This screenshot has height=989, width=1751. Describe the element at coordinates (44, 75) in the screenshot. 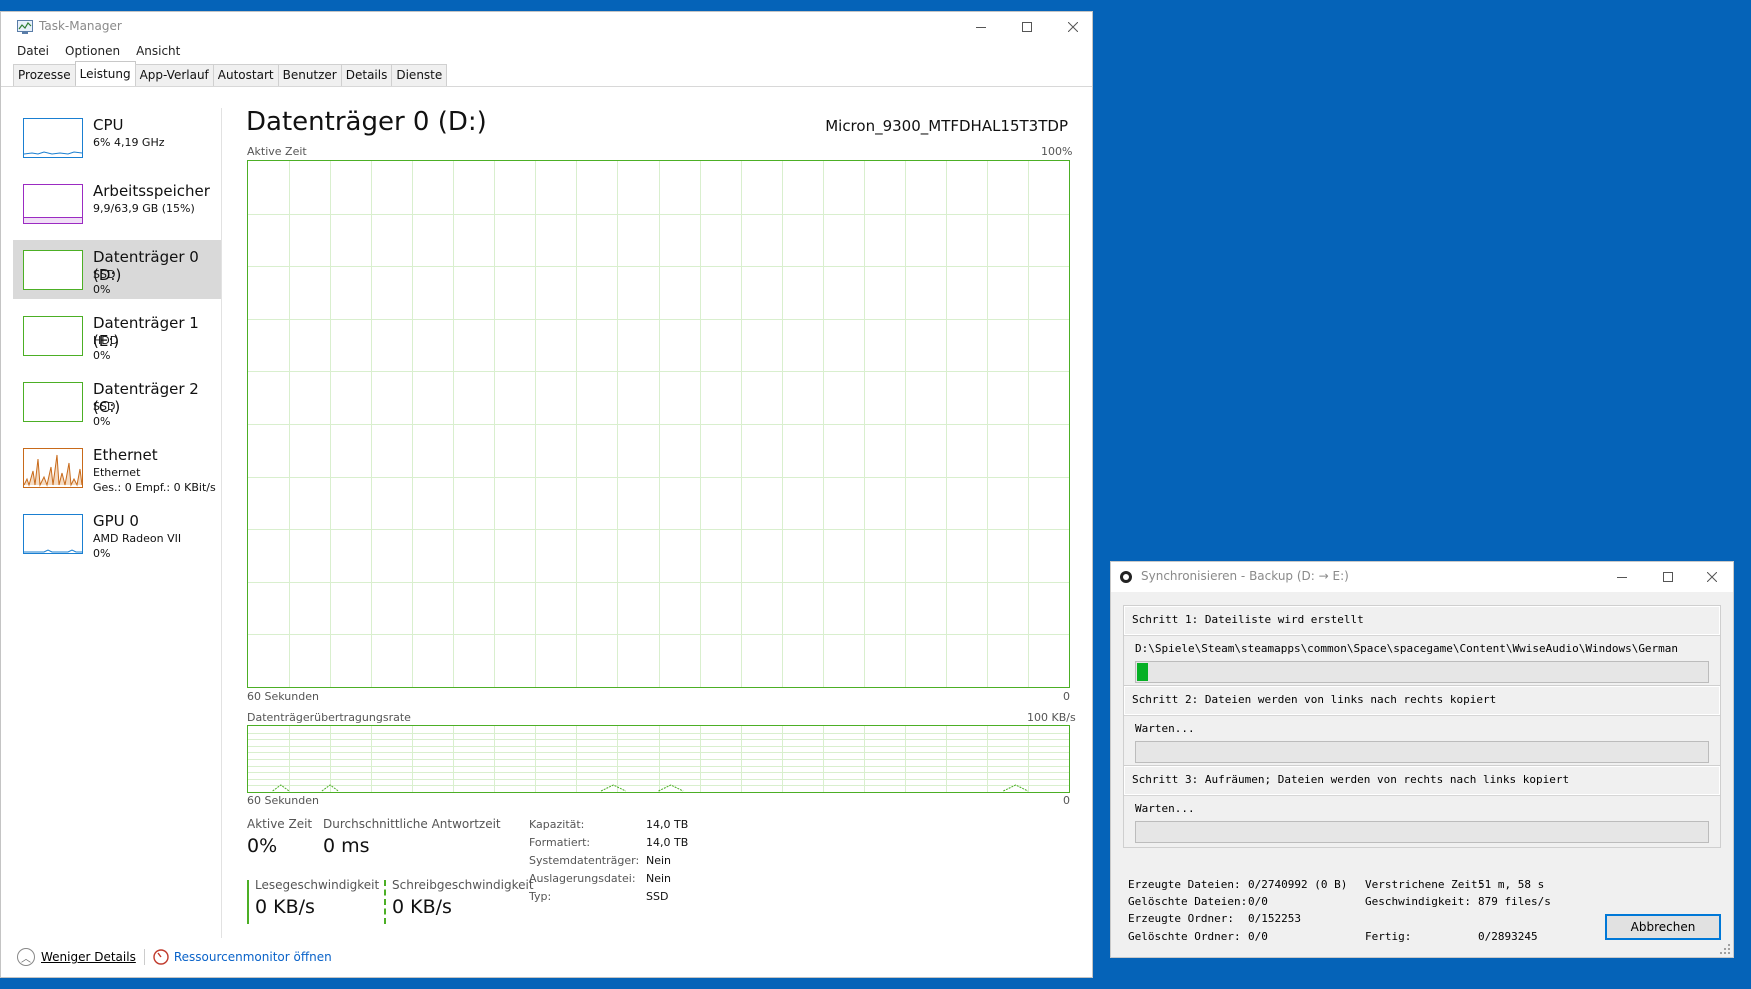

I see `tab-prozesse: Prozesse` at that location.